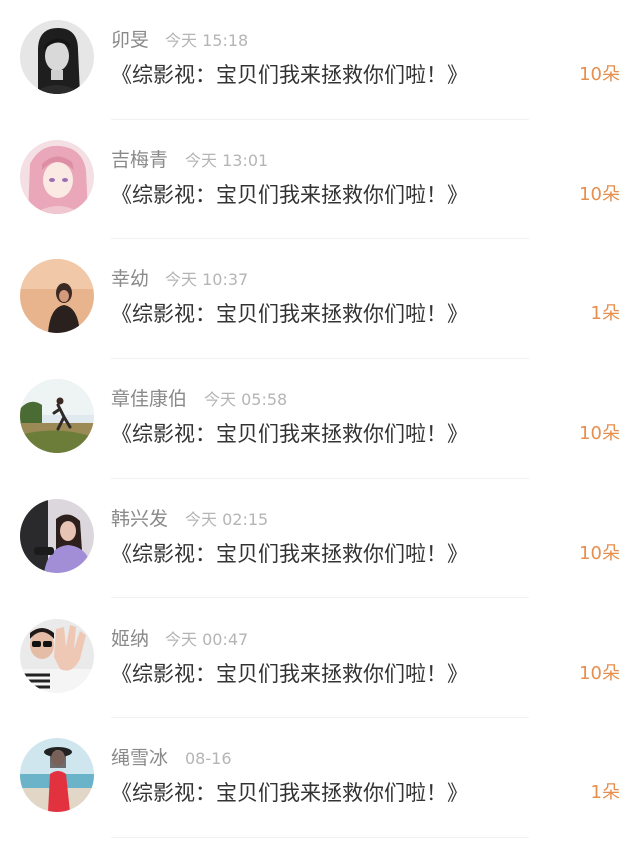 The image size is (640, 848). I want to click on list-item: 姬纳 今天 00:47 《综影视：宝贝们我来拯救你们啦！》 10朵, so click(320, 659).